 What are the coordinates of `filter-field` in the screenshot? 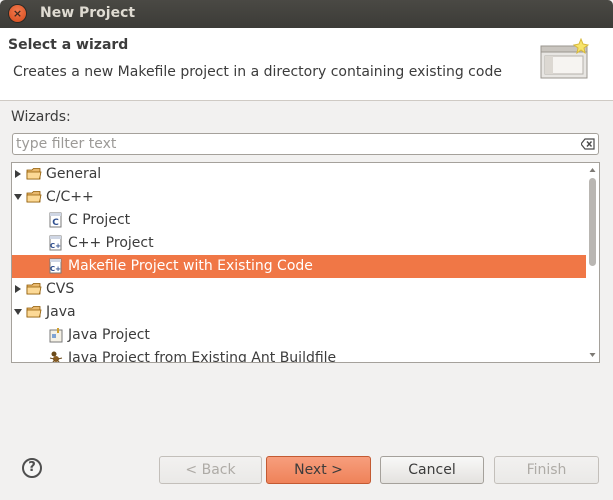 It's located at (305, 144).